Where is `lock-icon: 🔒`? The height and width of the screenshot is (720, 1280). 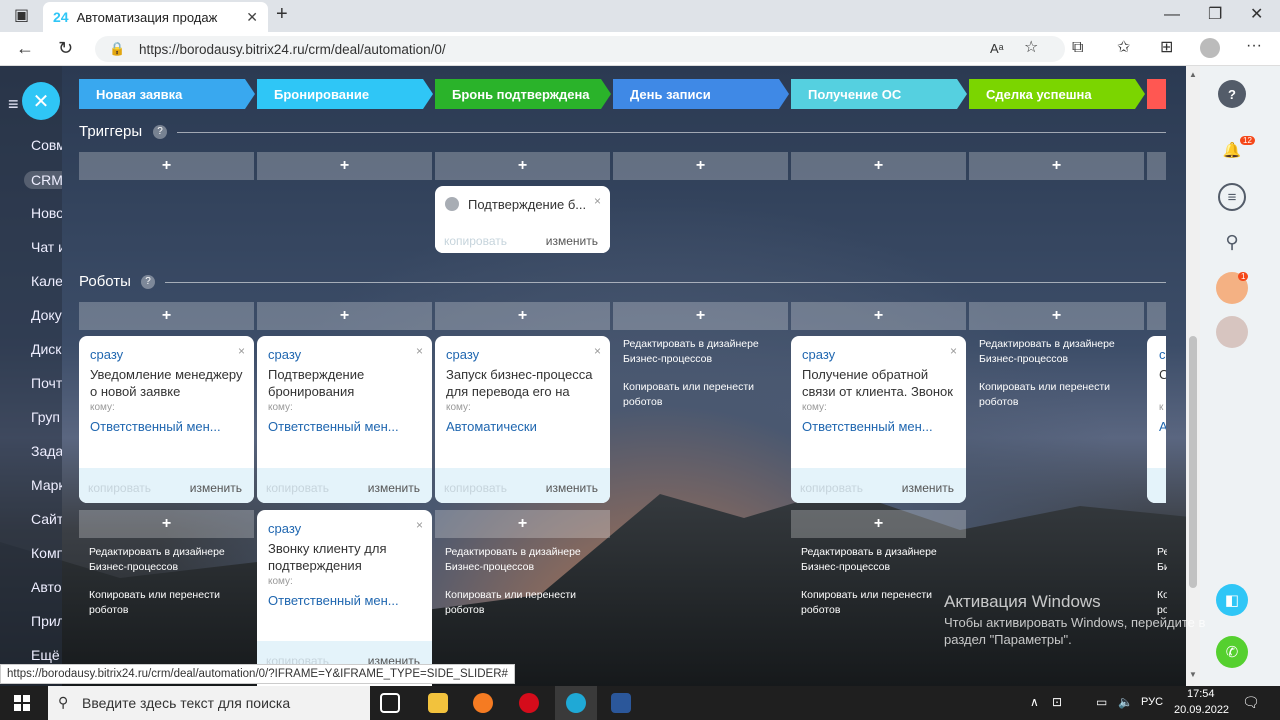 lock-icon: 🔒 is located at coordinates (117, 49).